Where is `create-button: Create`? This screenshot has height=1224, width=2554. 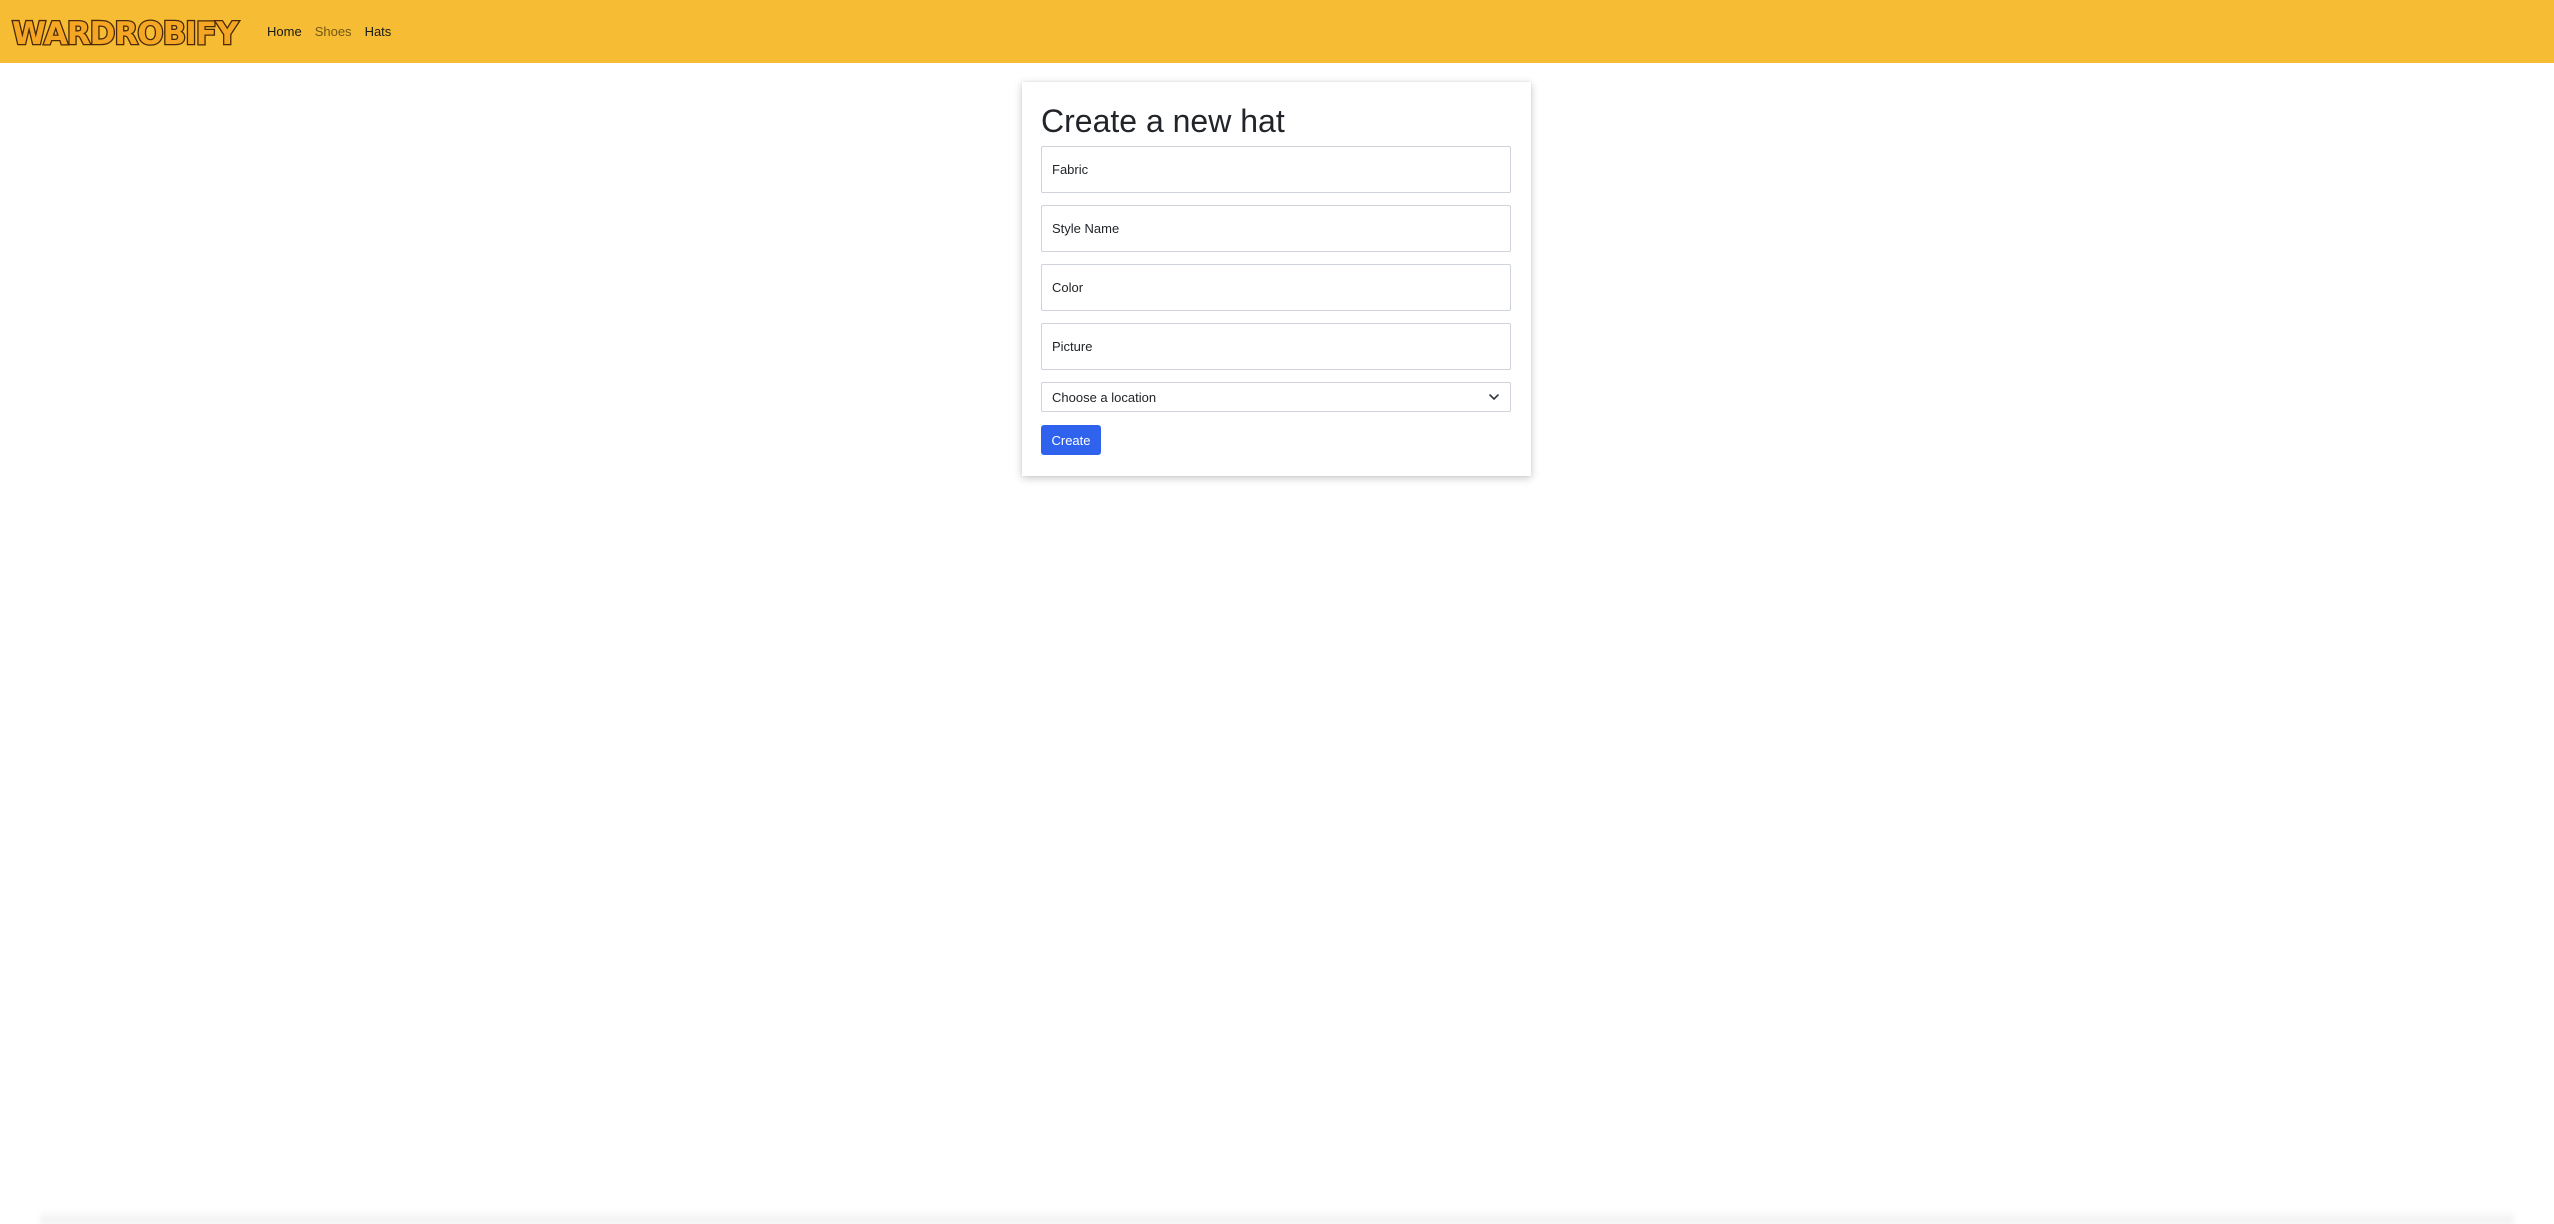 create-button: Create is located at coordinates (1071, 440).